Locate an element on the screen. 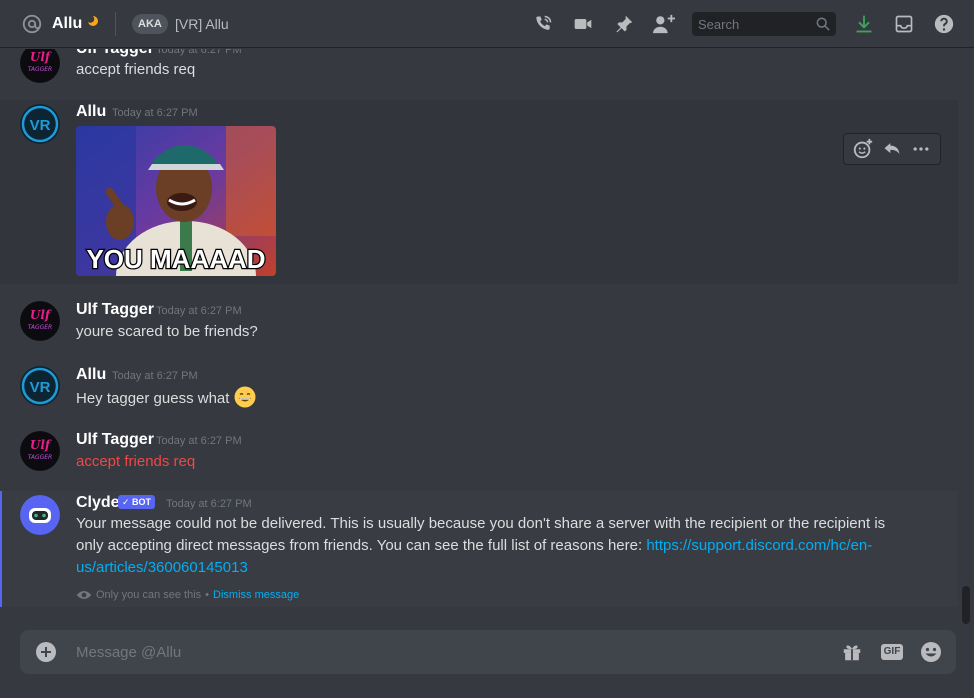  video-call-icon is located at coordinates (583, 24).